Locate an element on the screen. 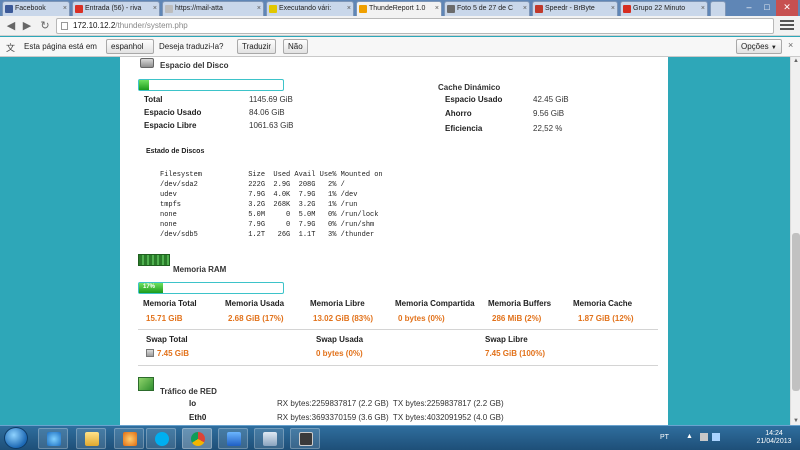 This screenshot has height=450, width=800. minimize-icon: – is located at coordinates (749, 8).